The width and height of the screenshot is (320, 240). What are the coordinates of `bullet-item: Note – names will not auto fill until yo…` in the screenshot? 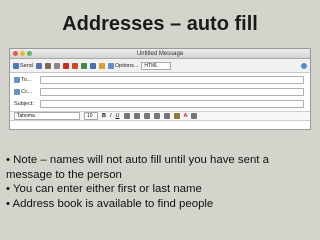 It's located at (161, 167).